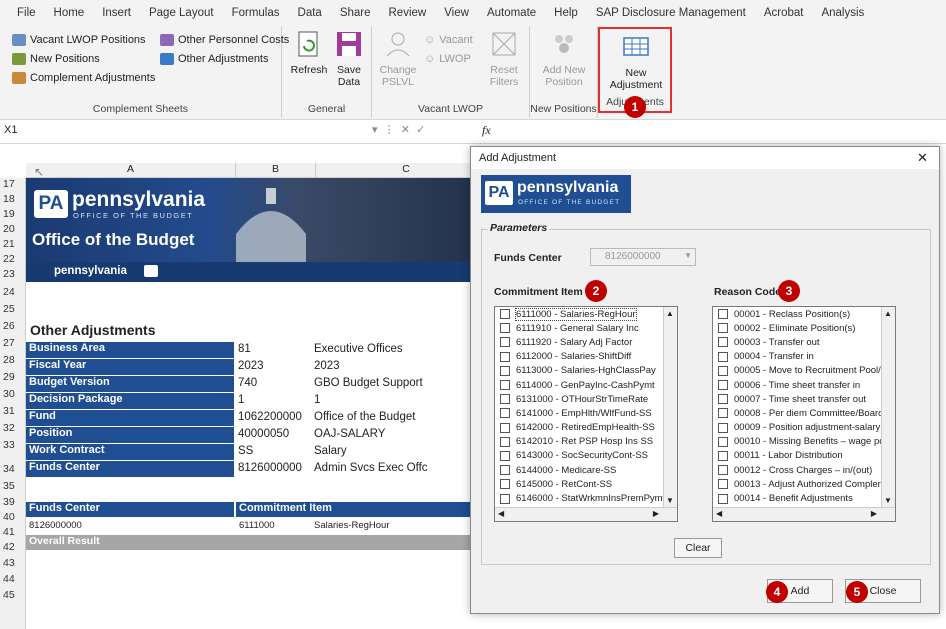 Image resolution: width=946 pixels, height=629 pixels. What do you see at coordinates (13, 411) in the screenshot?
I see `row-header: 31` at bounding box center [13, 411].